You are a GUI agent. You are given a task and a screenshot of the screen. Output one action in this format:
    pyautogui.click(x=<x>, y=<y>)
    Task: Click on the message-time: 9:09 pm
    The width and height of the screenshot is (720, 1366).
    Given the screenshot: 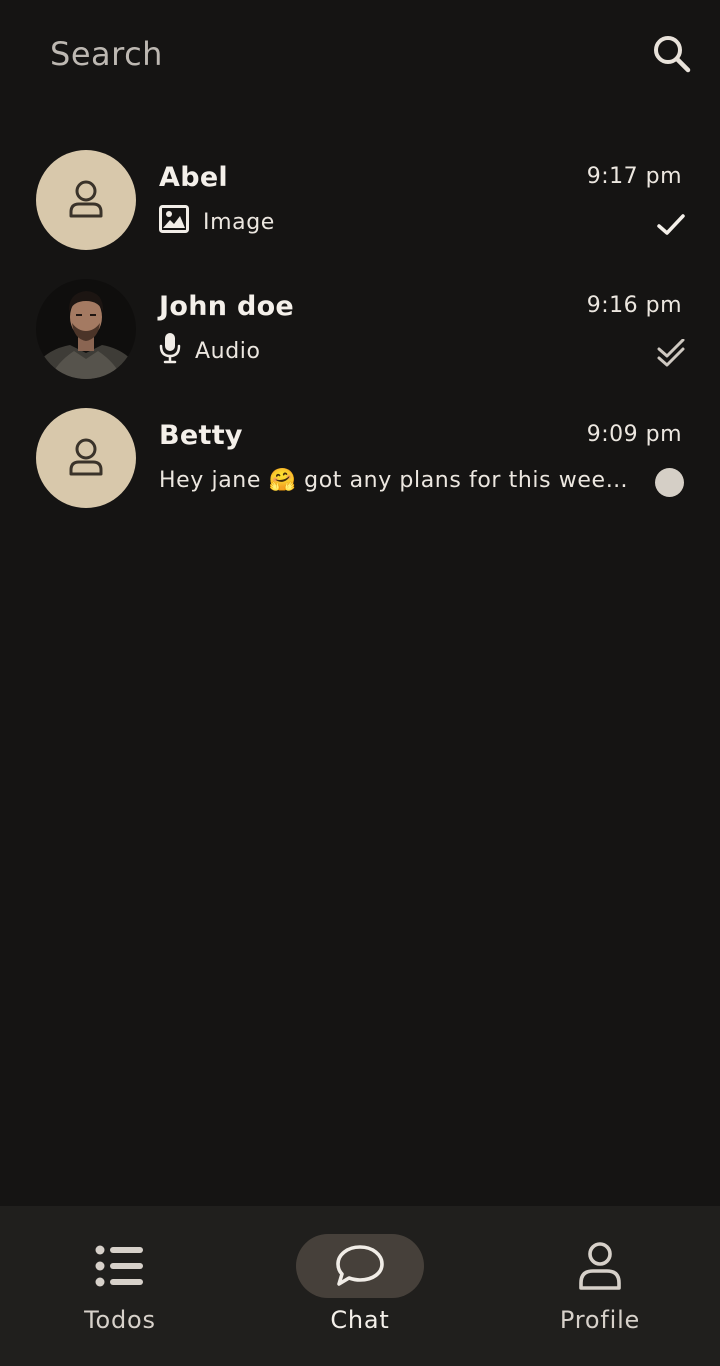 What is the action you would take?
    pyautogui.click(x=634, y=434)
    